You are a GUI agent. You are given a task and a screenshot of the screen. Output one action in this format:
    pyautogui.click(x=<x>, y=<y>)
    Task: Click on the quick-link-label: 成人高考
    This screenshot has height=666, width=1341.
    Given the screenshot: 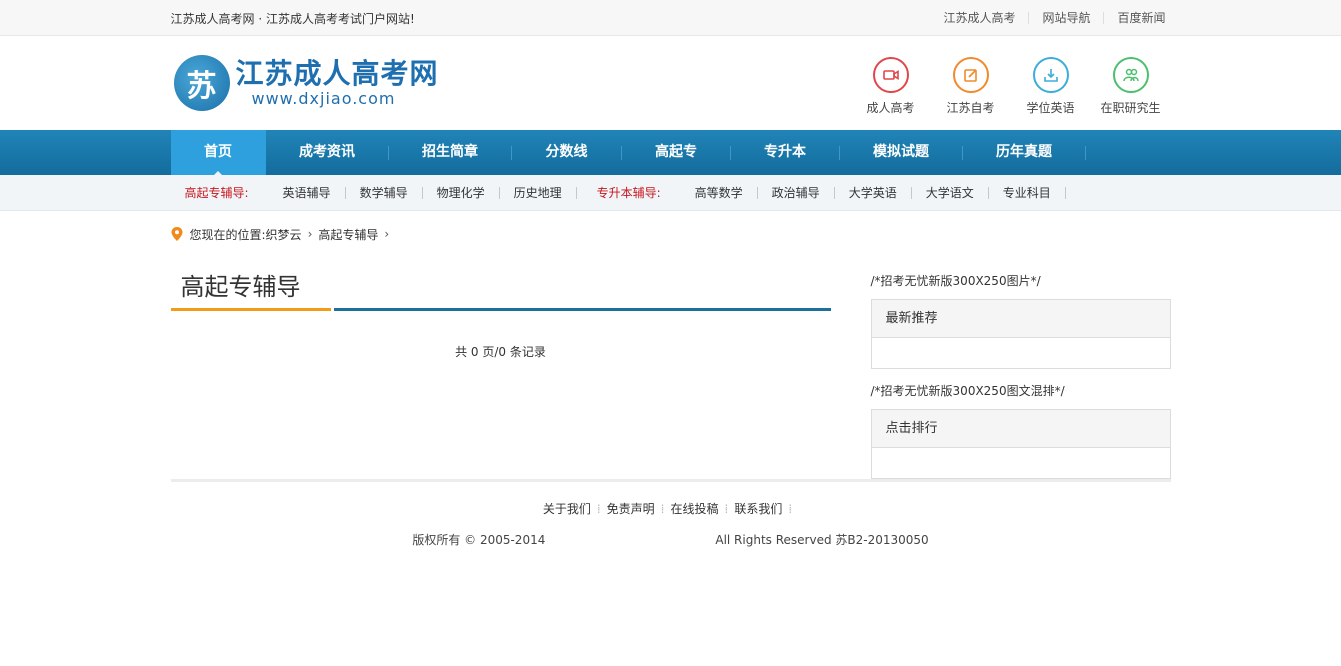 What is the action you would take?
    pyautogui.click(x=890, y=107)
    